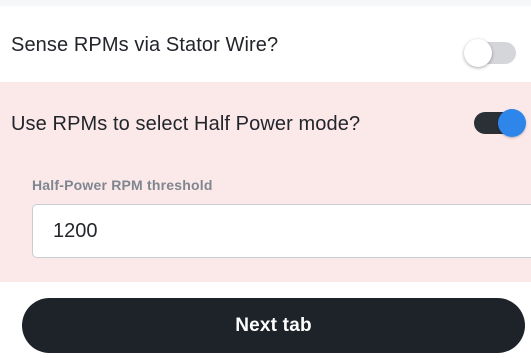 This screenshot has height=358, width=531. I want to click on sense-rpm-toggle, so click(490, 53).